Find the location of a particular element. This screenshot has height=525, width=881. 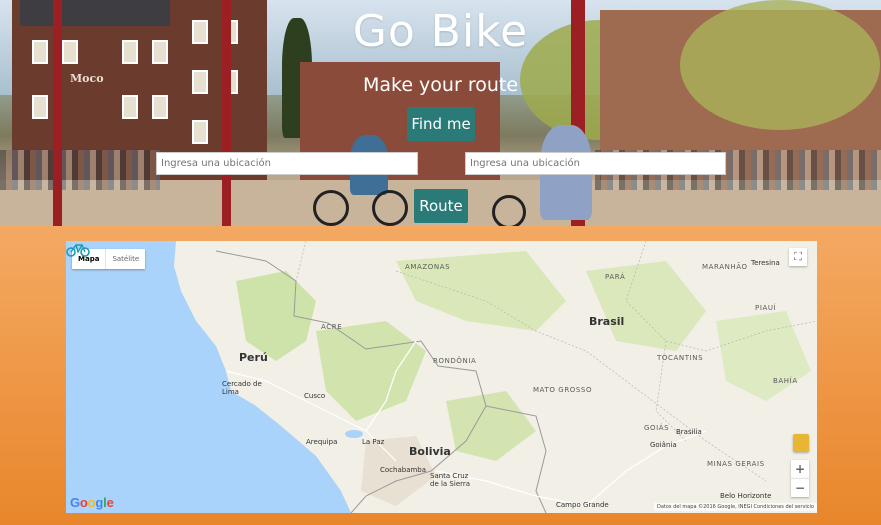

origin-input is located at coordinates (287, 163).